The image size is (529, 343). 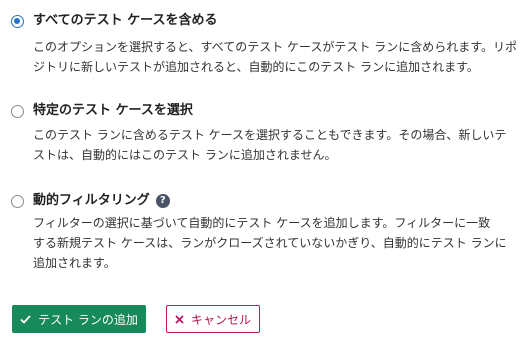 I want to click on radio-dynamic-filtering, so click(x=17, y=201).